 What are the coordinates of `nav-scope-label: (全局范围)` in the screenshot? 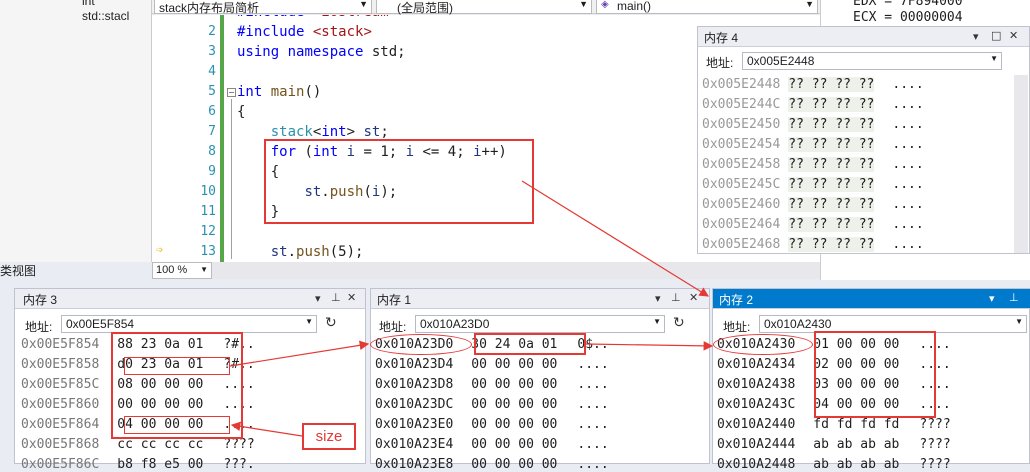 It's located at (425, 8).